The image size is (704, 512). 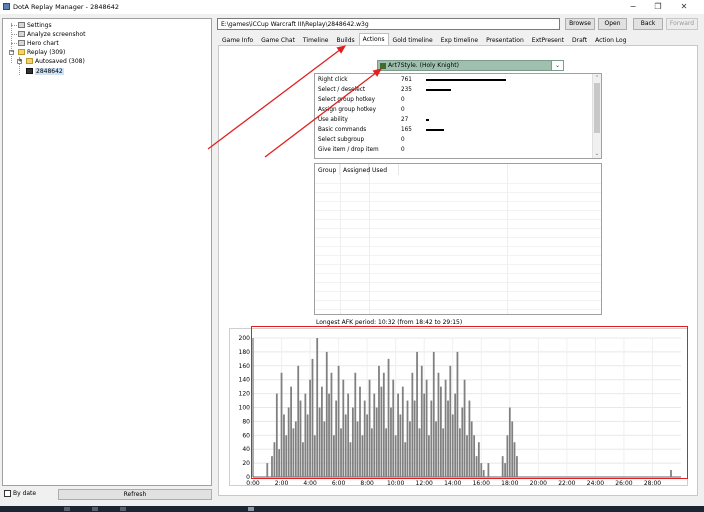 I want to click on scroll-down-icon: ⌄, so click(x=597, y=154).